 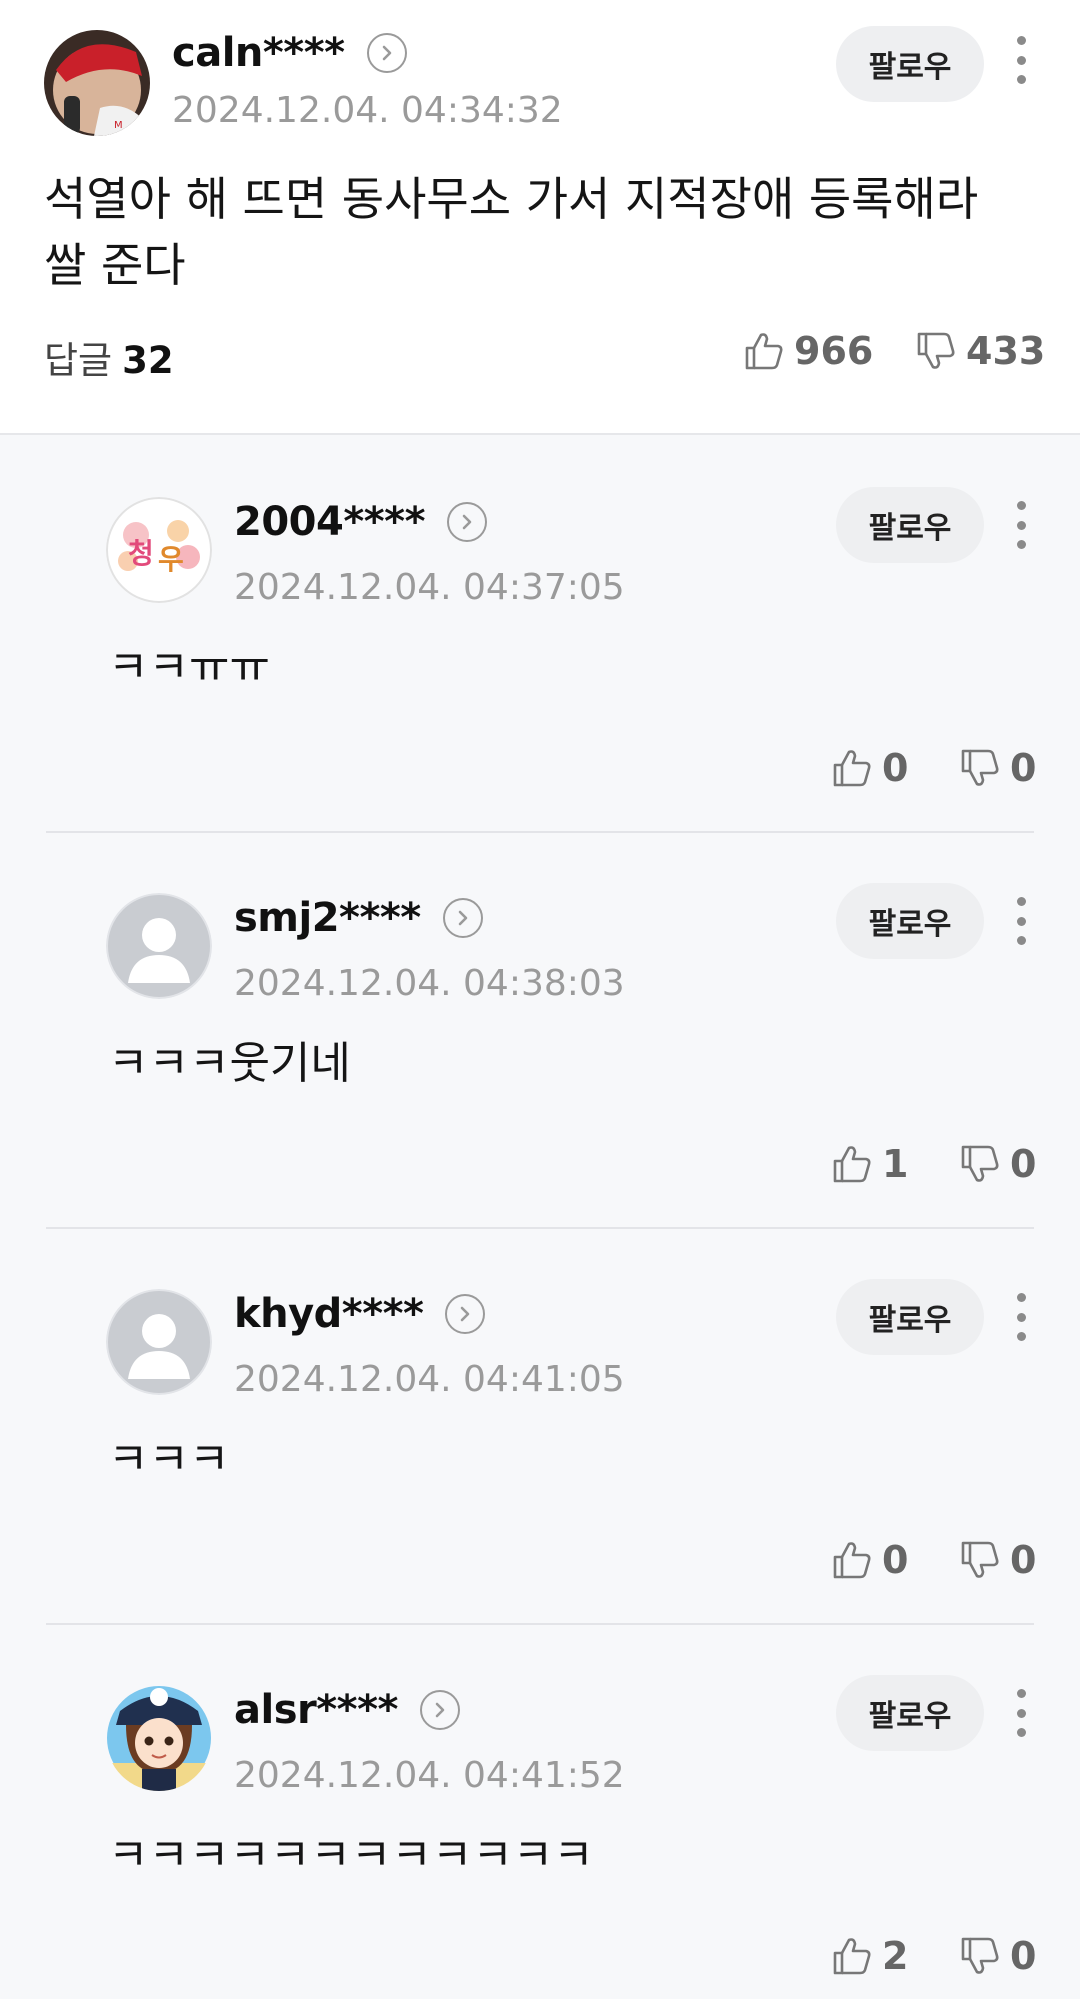 I want to click on nickname: caln****, so click(x=258, y=53).